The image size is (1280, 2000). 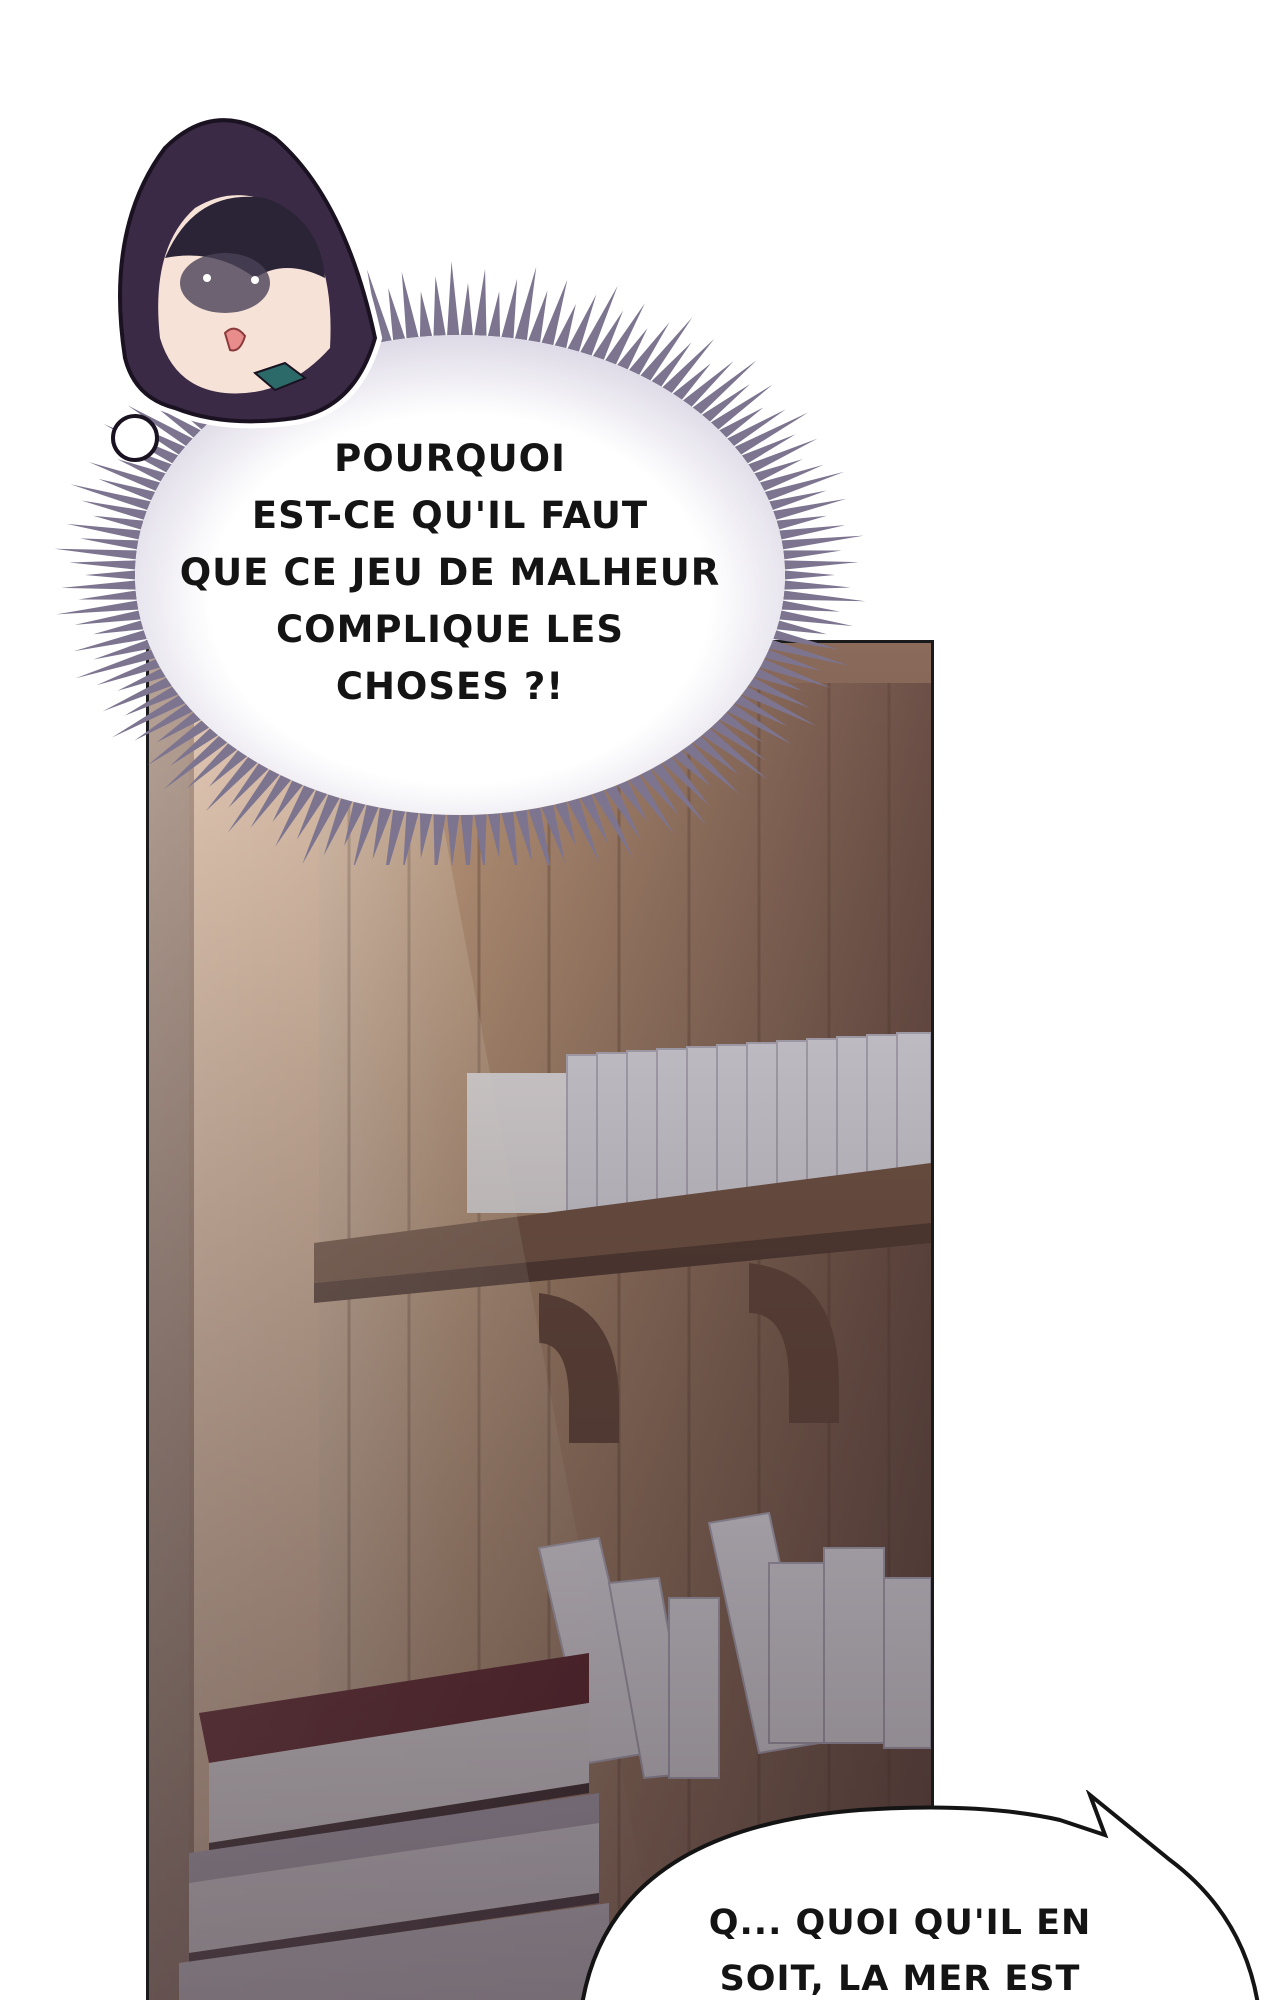 What do you see at coordinates (247, 287) in the screenshot?
I see `chibi-hooded-character` at bounding box center [247, 287].